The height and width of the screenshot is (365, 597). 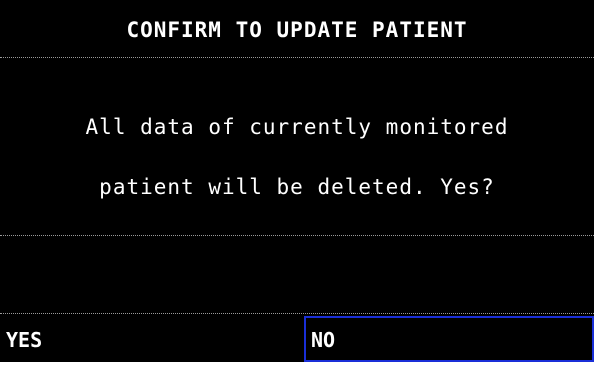 I want to click on button-divider, so click(x=297, y=313).